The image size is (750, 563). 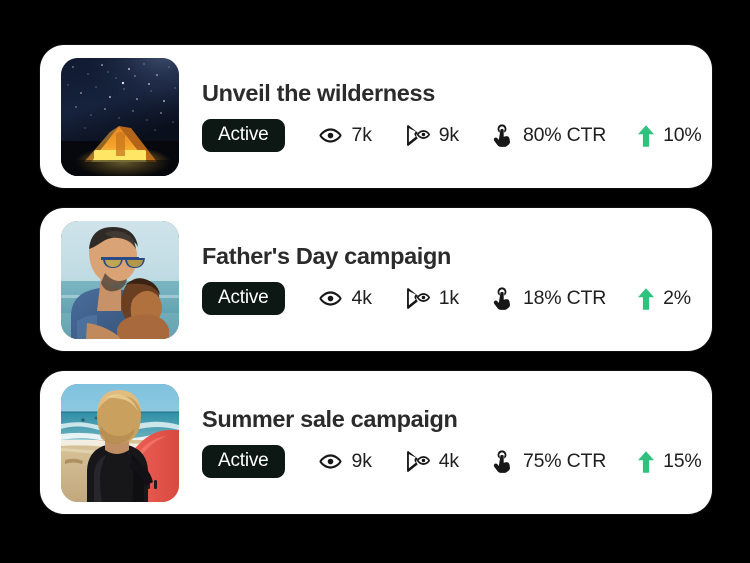 I want to click on metric-growth: 10%, so click(x=669, y=136).